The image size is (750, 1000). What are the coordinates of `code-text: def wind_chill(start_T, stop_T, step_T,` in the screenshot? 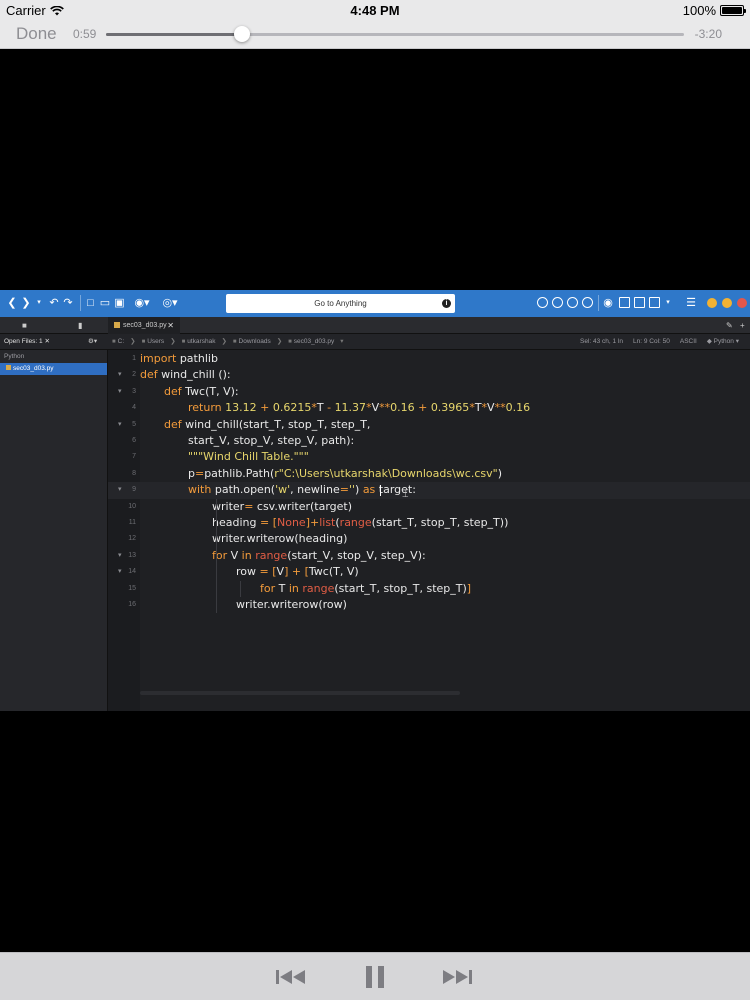 It's located at (267, 424).